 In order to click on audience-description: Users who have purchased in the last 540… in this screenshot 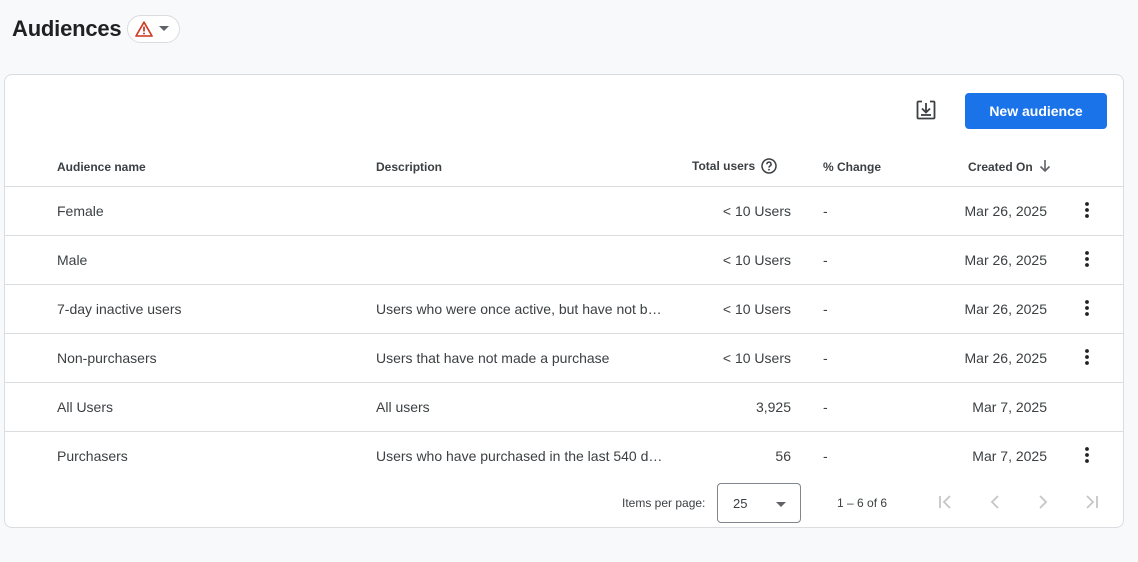, I will do `click(519, 456)`.